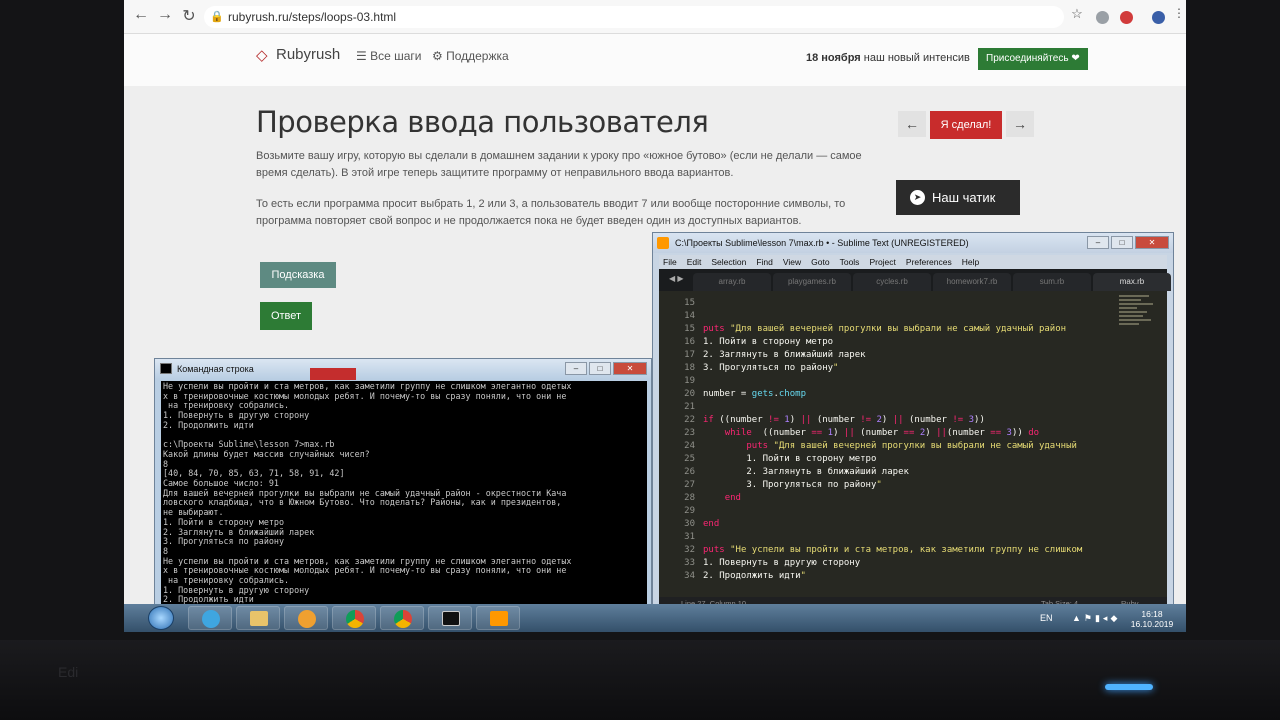 Image resolution: width=1280 pixels, height=720 pixels. I want to click on clock-time: 16:18, so click(1152, 614).